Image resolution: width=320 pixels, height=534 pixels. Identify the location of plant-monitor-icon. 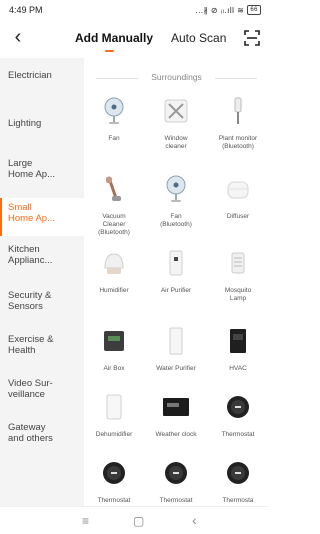
(238, 110).